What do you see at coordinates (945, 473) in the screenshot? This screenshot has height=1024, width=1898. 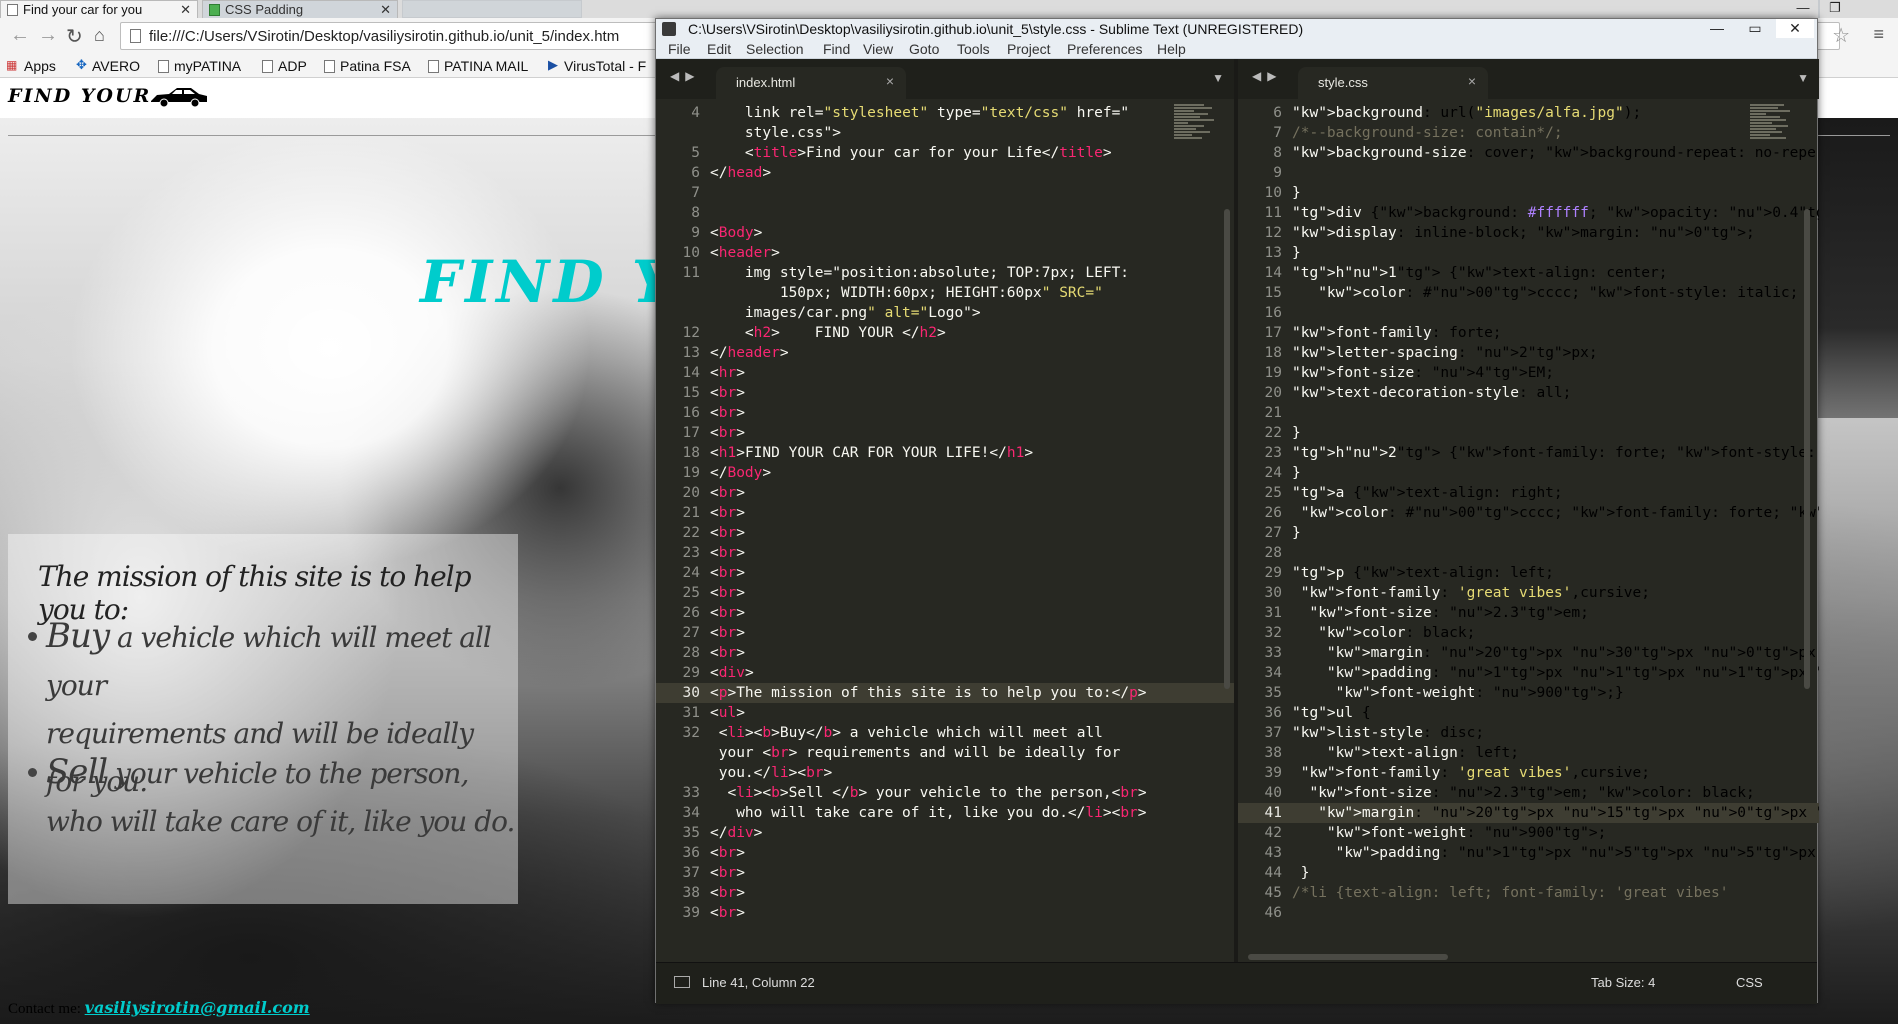 I see `code-line: 19 </Body>` at bounding box center [945, 473].